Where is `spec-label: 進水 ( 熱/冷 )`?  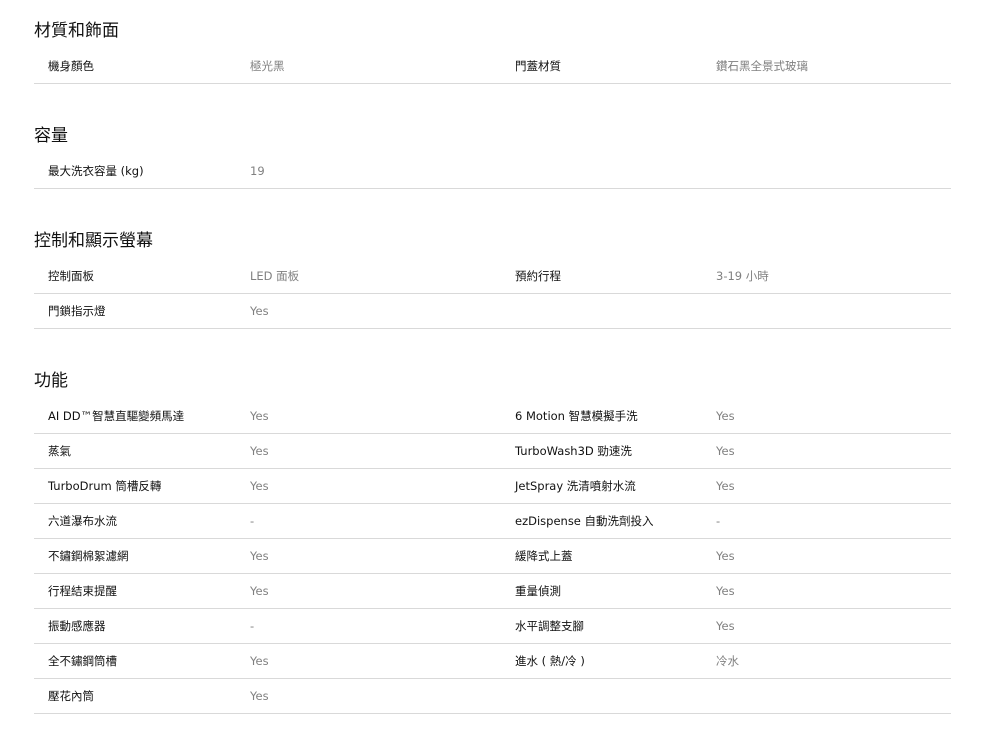 spec-label: 進水 ( 熱/冷 ) is located at coordinates (550, 661).